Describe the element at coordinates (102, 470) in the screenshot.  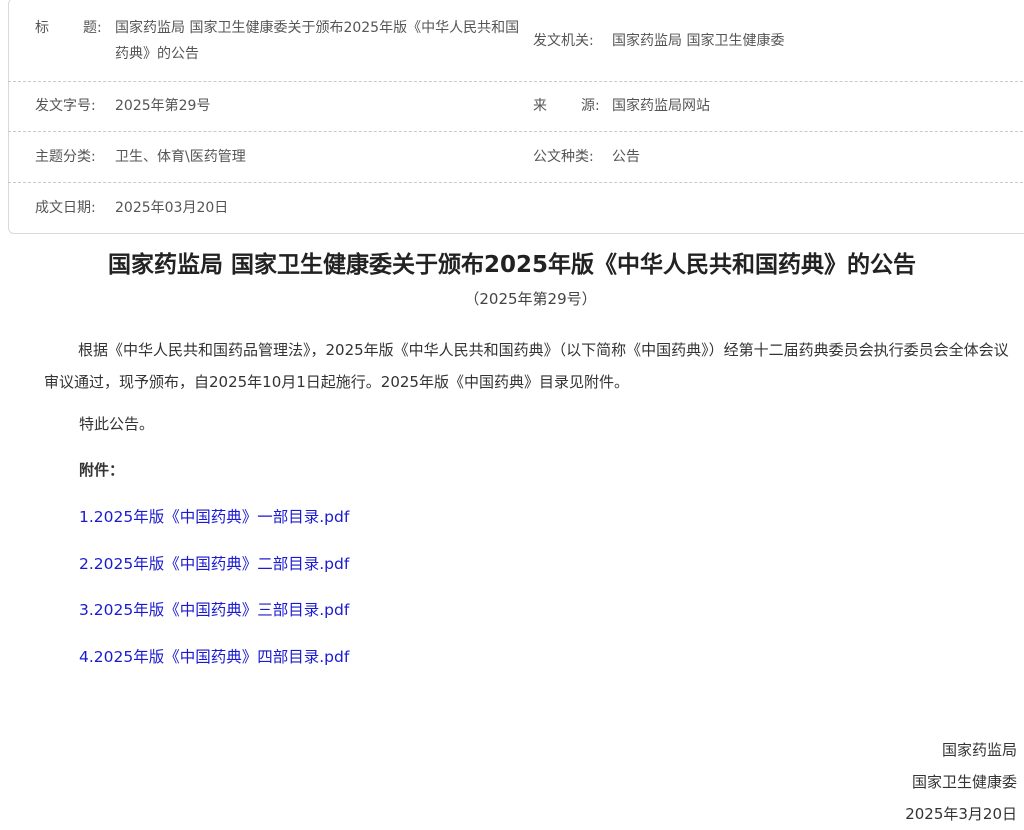
I see `attachments-heading: 附件：` at that location.